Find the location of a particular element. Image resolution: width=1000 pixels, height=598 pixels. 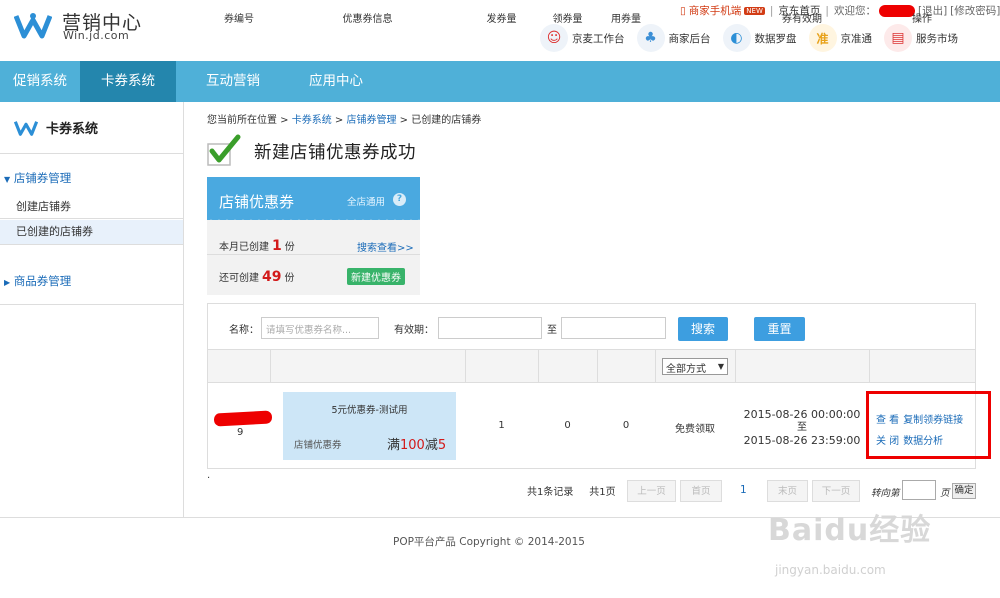

breadcrumb: 您当前所在位置 > 卡券系统 > 店铺券管理 > 已创建的店铺券 is located at coordinates (344, 118).